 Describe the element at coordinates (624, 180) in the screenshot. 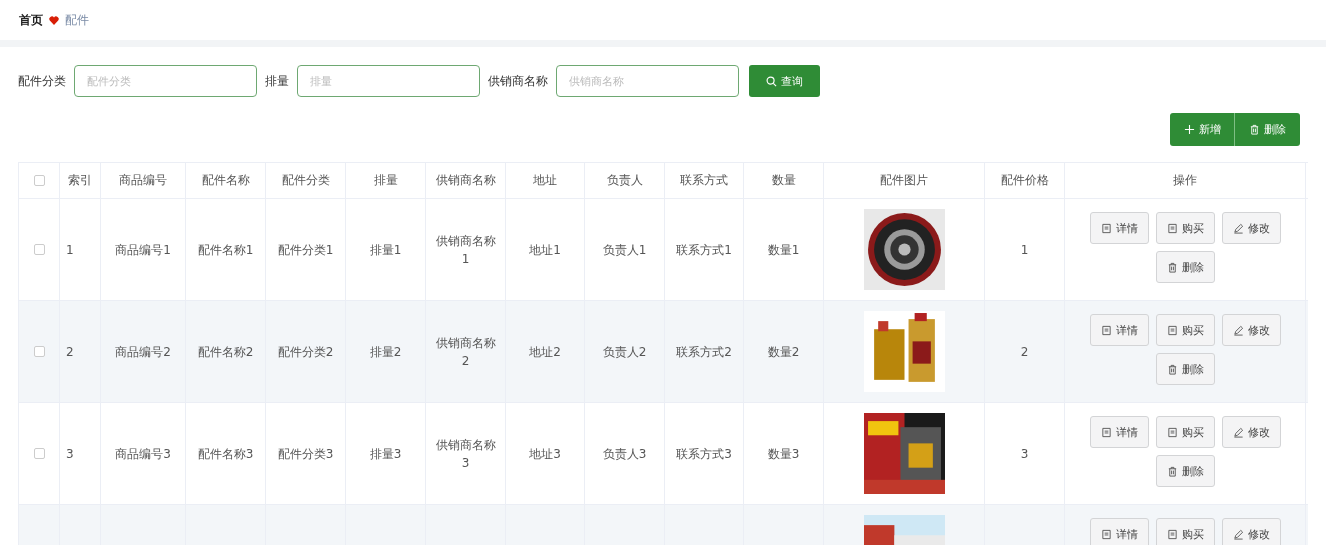

I see `column-header: 负责人` at that location.